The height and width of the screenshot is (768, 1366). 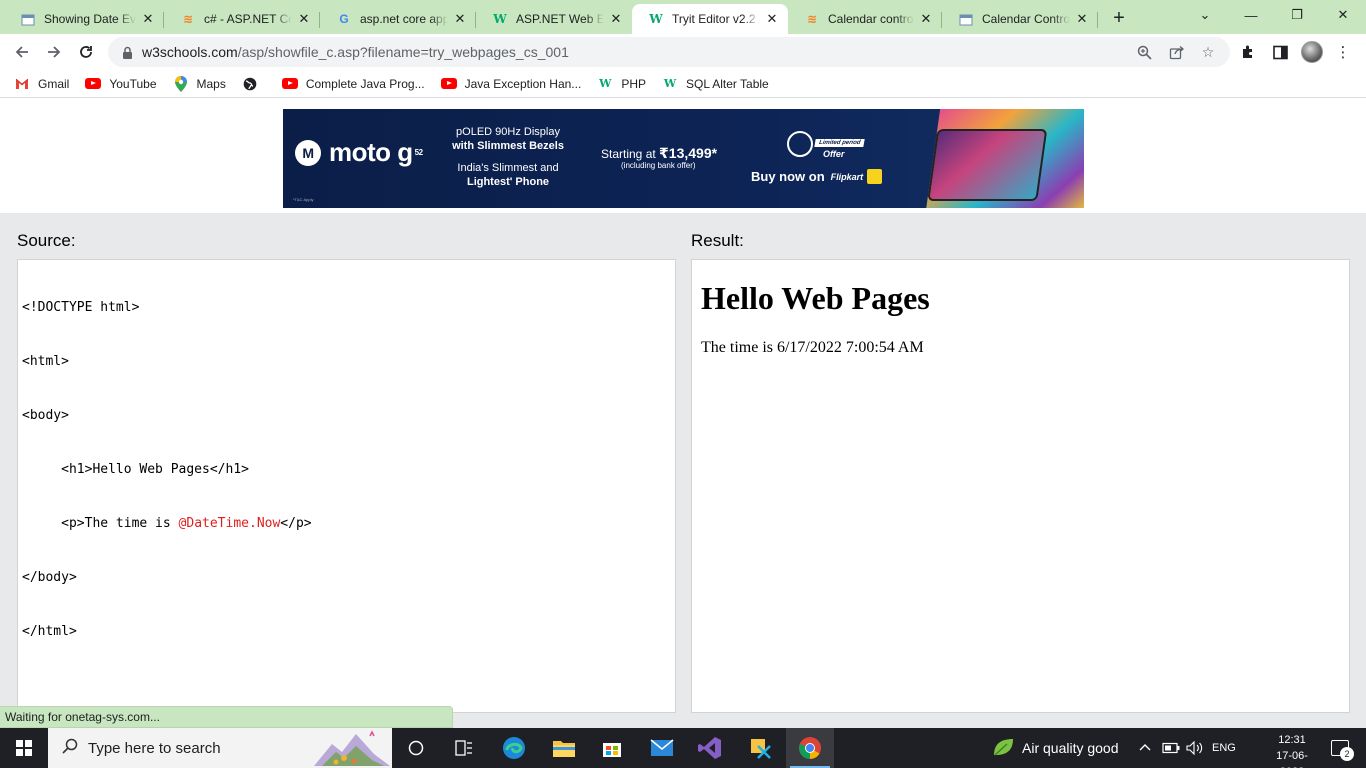 I want to click on profile-avatar, so click(x=1312, y=52).